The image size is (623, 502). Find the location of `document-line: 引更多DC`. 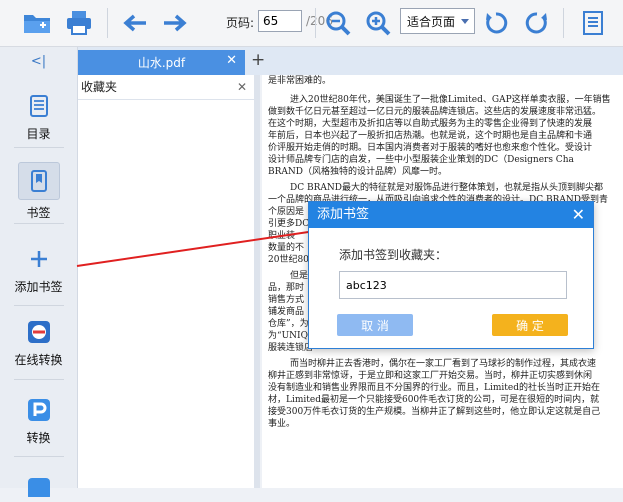

document-line: 引更多DC is located at coordinates (289, 224).